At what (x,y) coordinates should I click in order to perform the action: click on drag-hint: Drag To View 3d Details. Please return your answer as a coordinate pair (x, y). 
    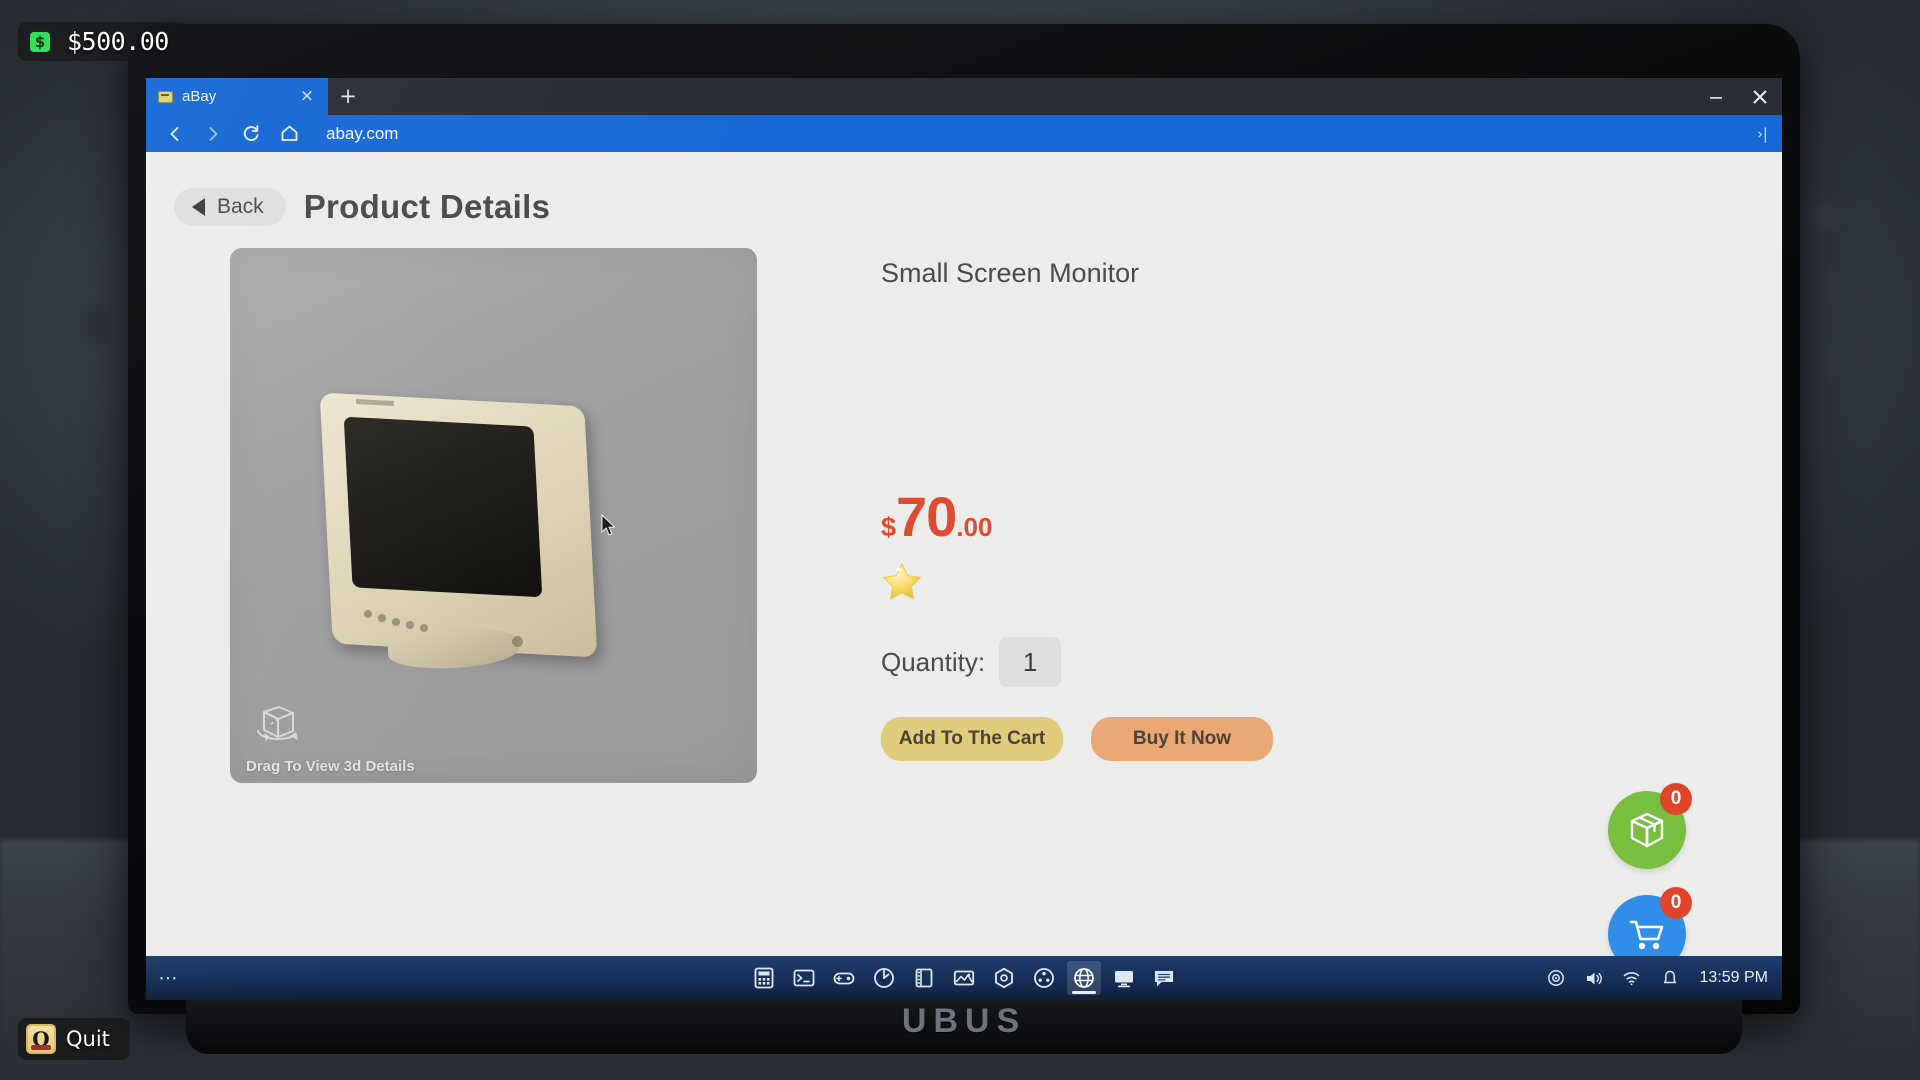
    Looking at the image, I should click on (330, 737).